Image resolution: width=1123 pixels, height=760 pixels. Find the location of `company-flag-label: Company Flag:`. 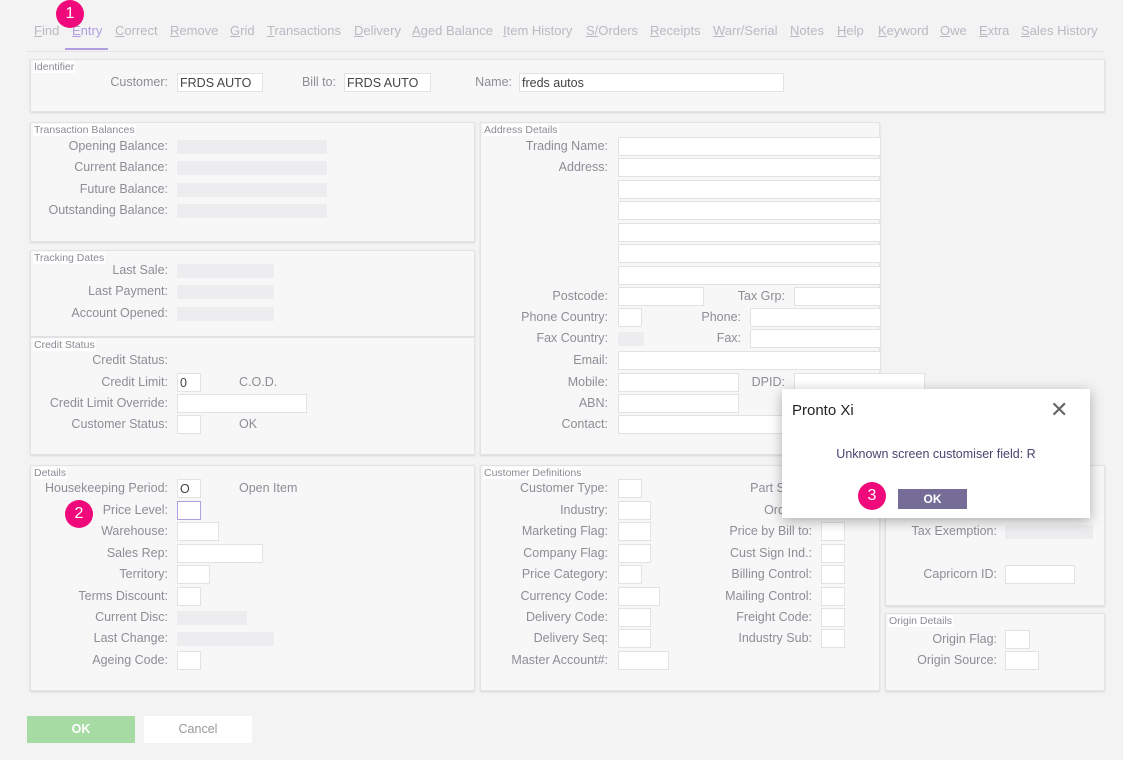

company-flag-label: Company Flag: is located at coordinates (565, 553).